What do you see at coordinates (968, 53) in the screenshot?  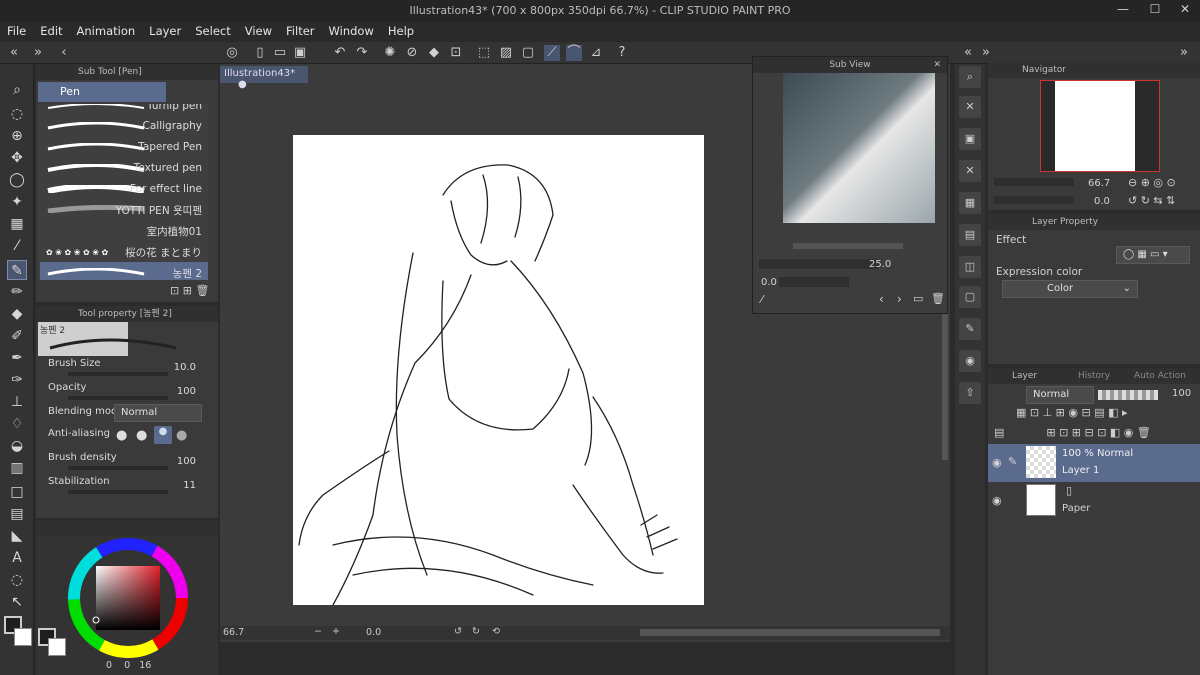 I see `collapse-right-icon: «` at bounding box center [968, 53].